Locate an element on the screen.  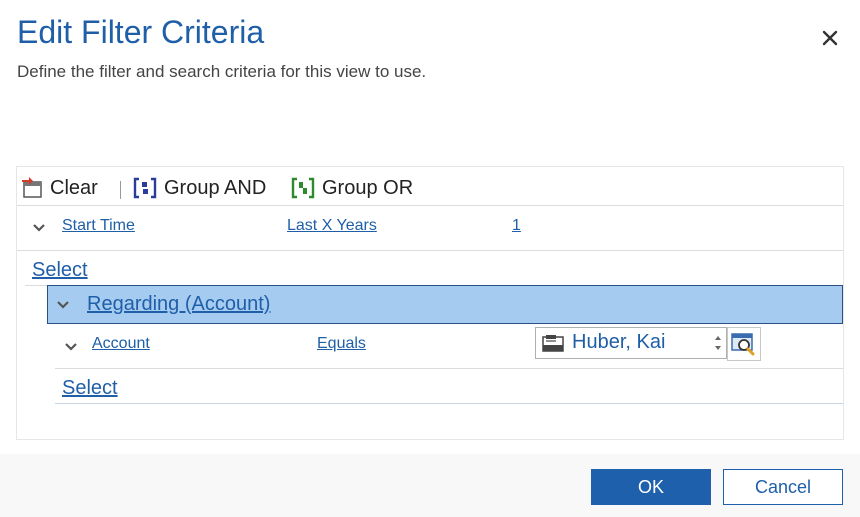
lookup-search-icon is located at coordinates (743, 344).